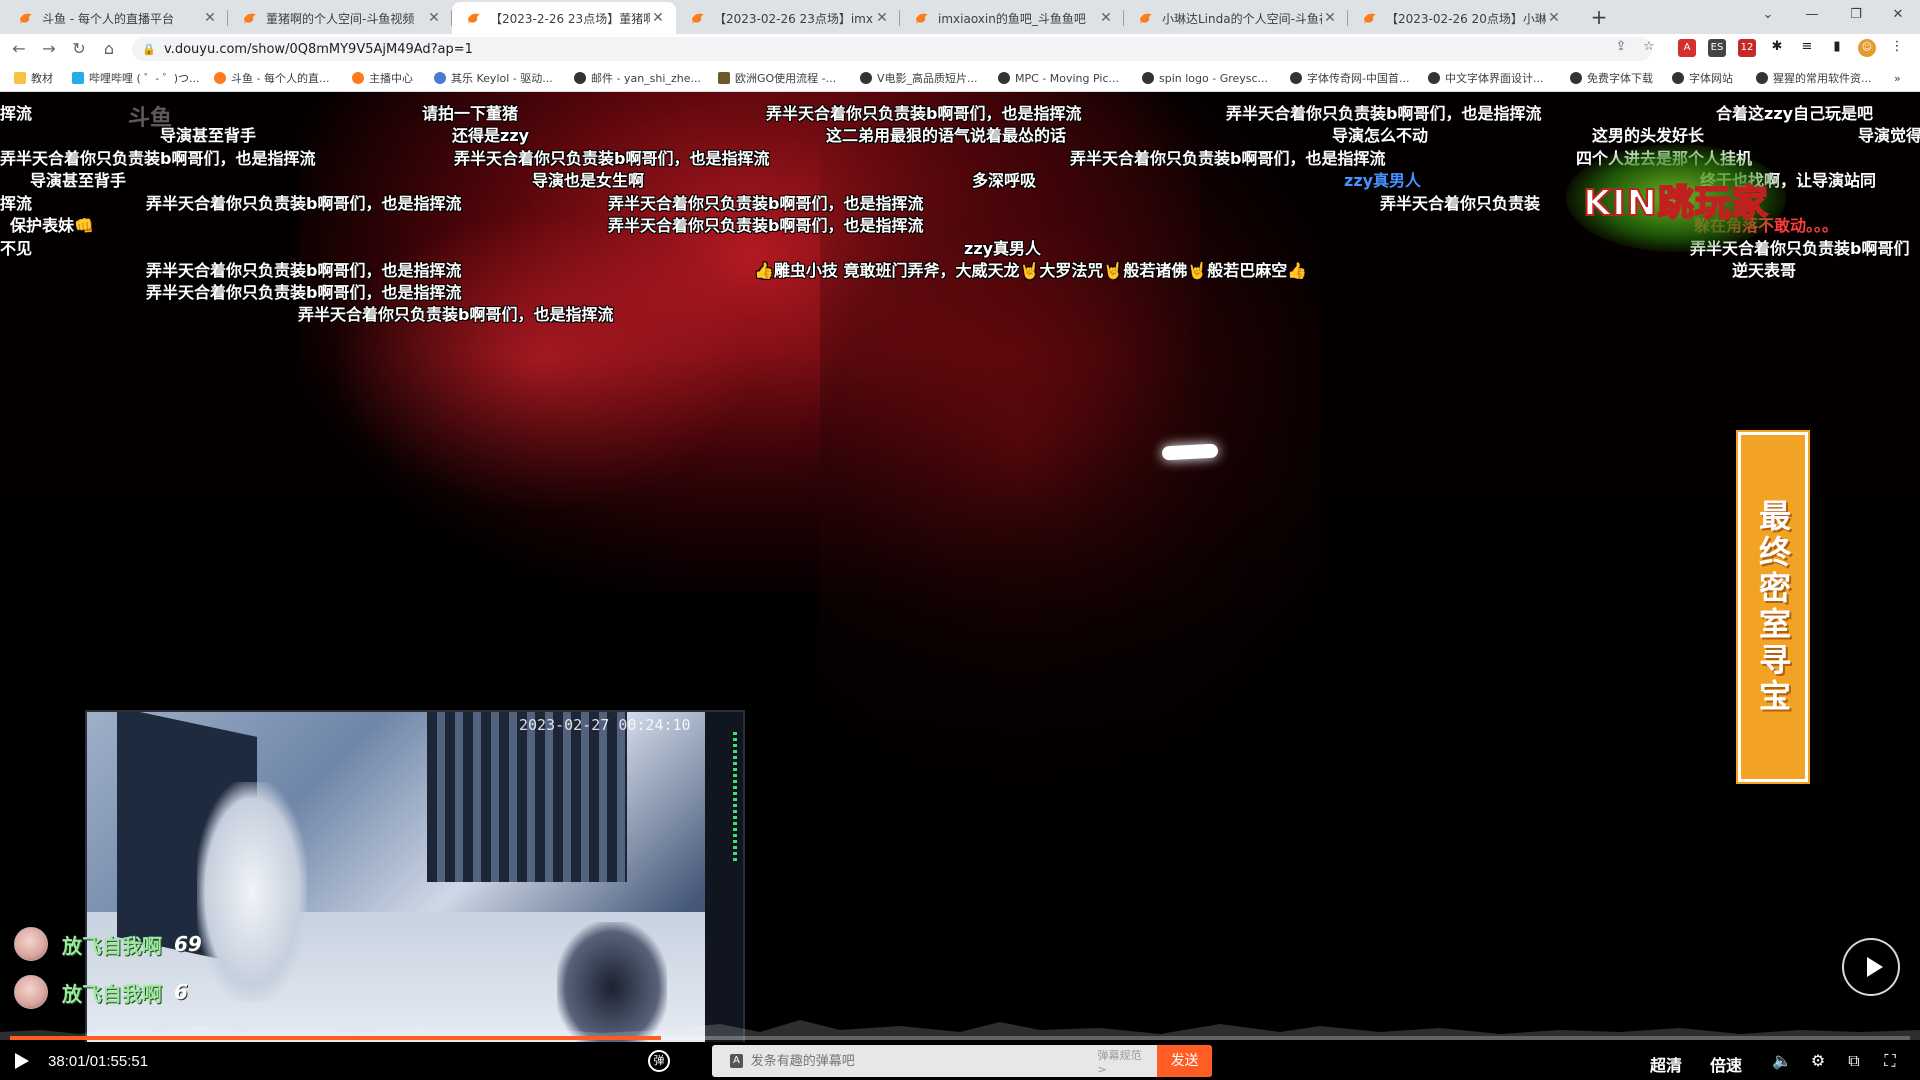 This screenshot has height=1080, width=1920. Describe the element at coordinates (1897, 78) in the screenshot. I see `bookmarks-overflow-button: »` at that location.